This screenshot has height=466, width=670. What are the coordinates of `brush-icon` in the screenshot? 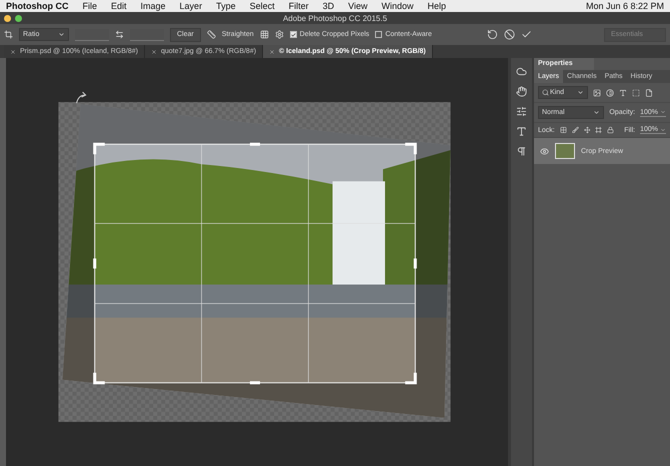 It's located at (575, 130).